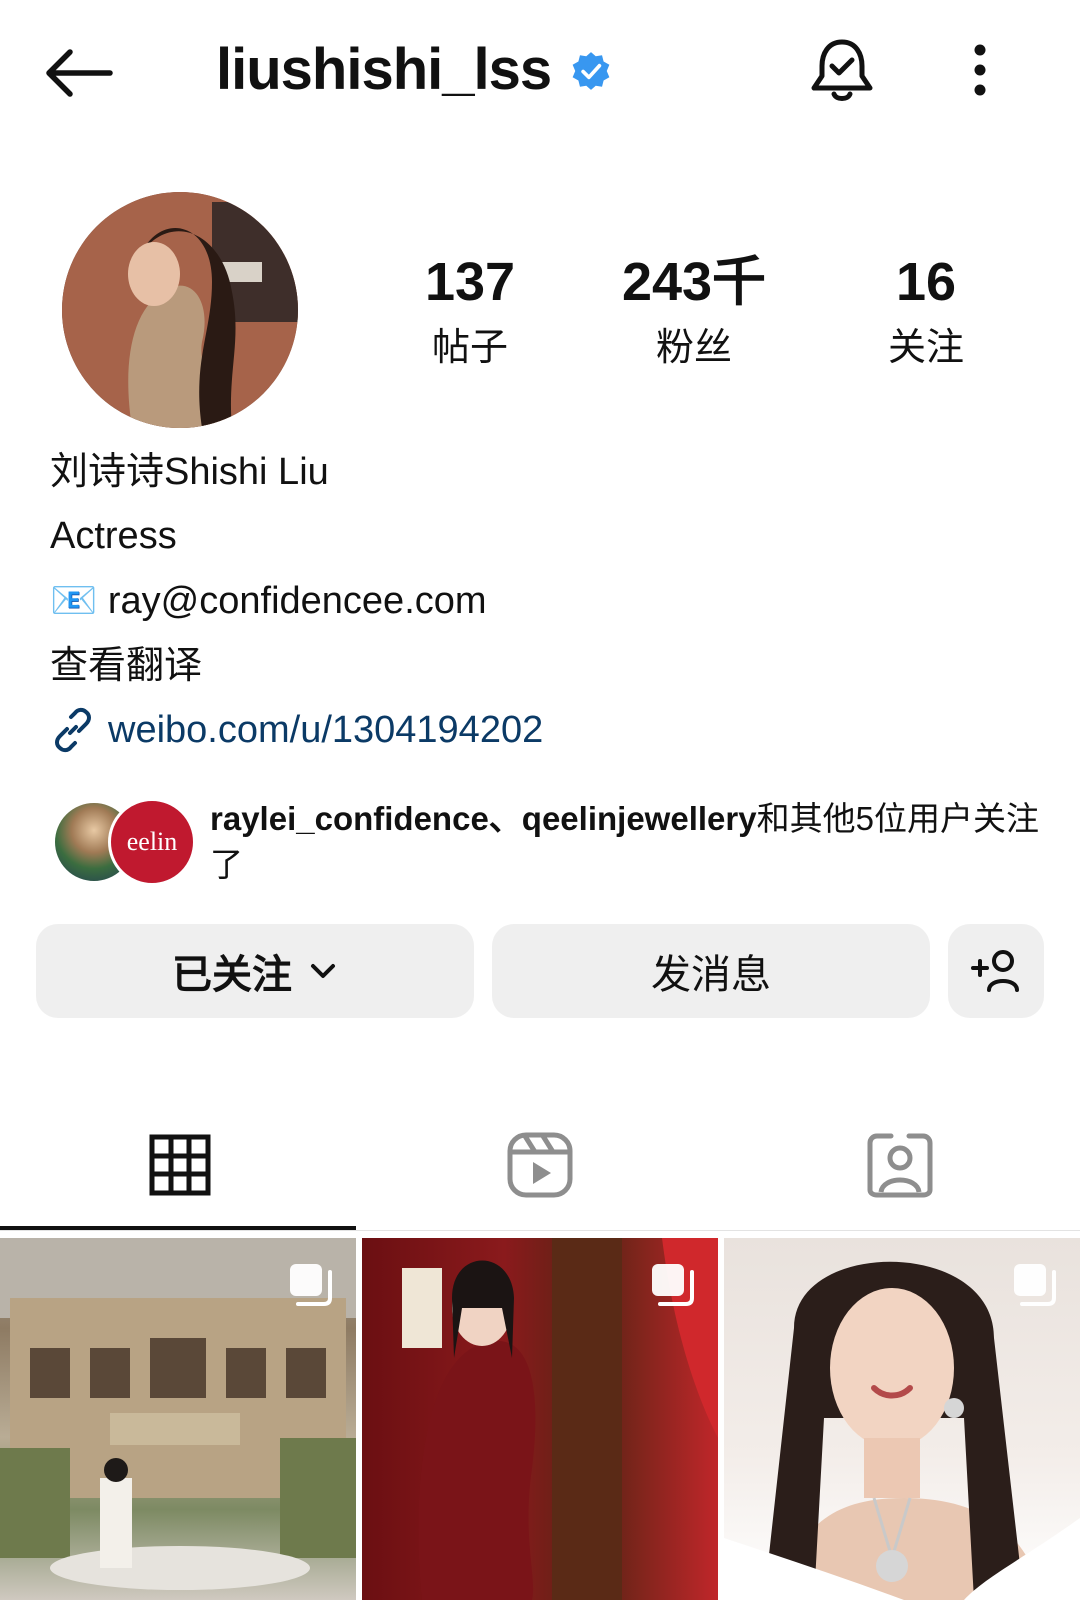  I want to click on tagged-person-icon, so click(900, 1165).